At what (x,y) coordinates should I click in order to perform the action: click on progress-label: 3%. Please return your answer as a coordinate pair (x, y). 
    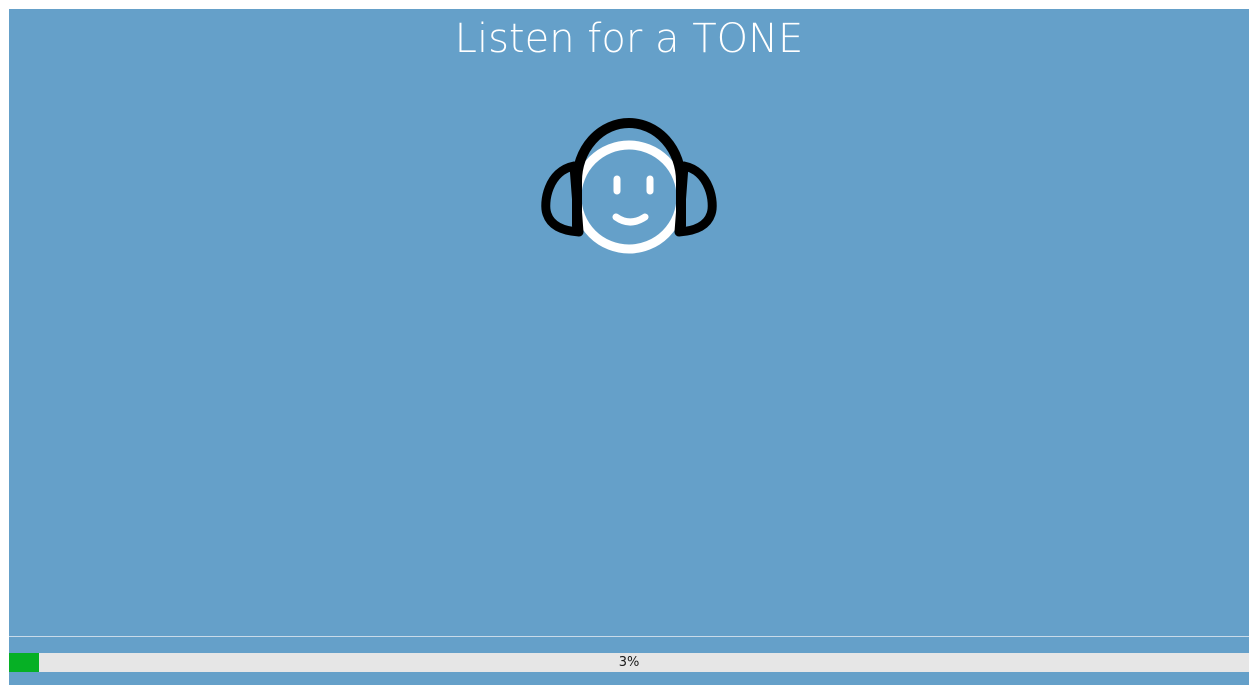
    Looking at the image, I should click on (629, 662).